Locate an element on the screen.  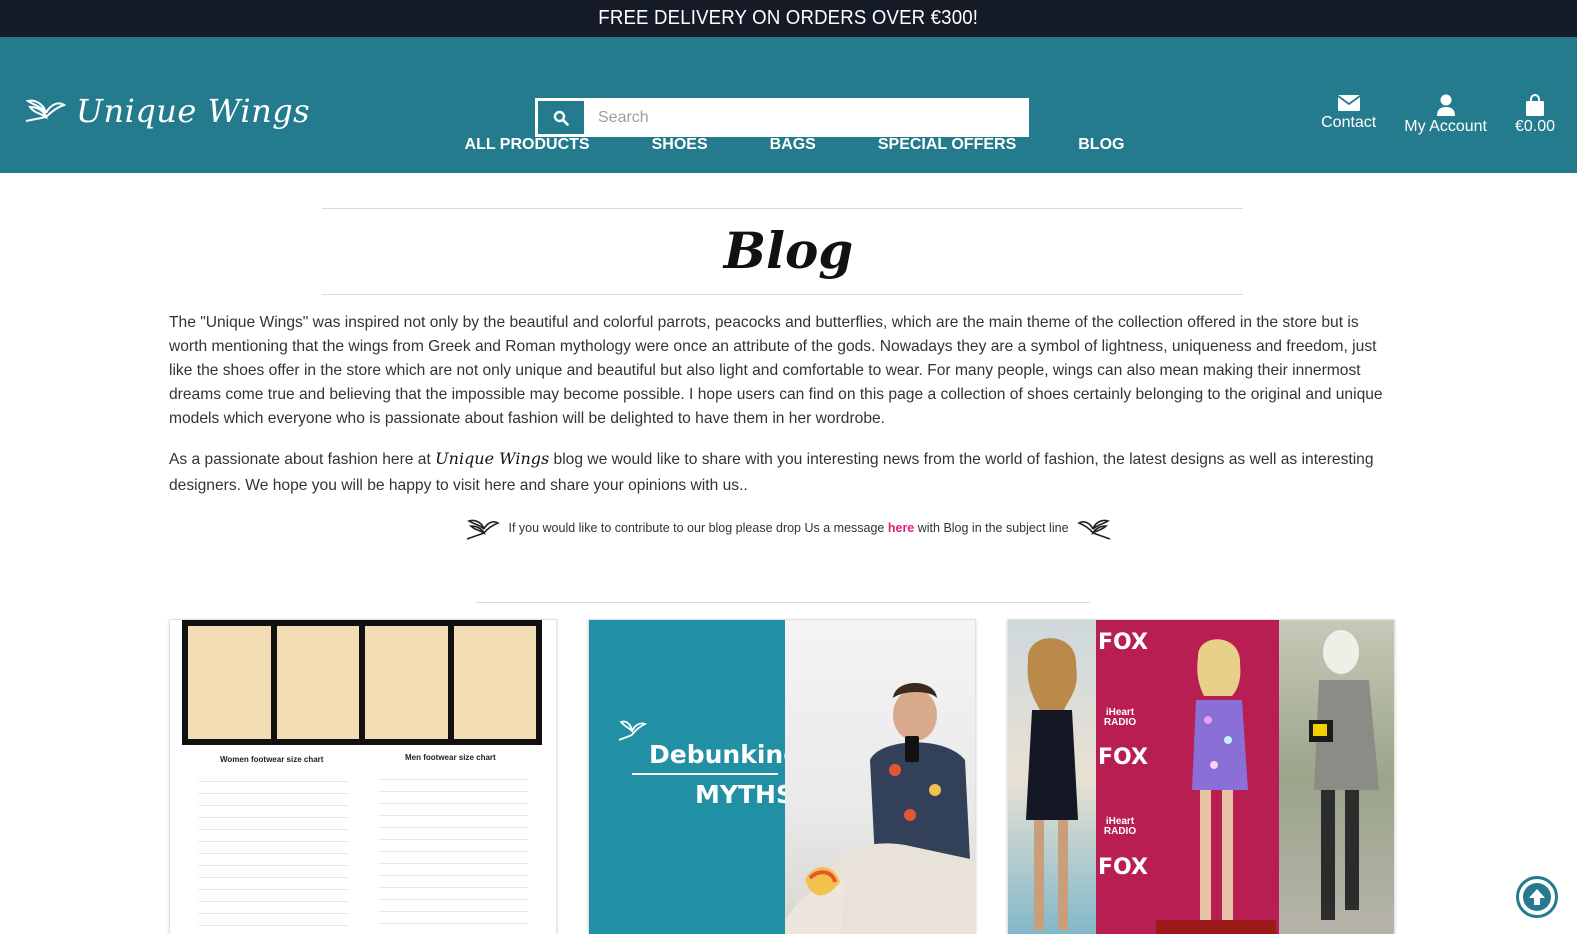
nav-all-products: ALL PRODUCTS is located at coordinates (527, 145).